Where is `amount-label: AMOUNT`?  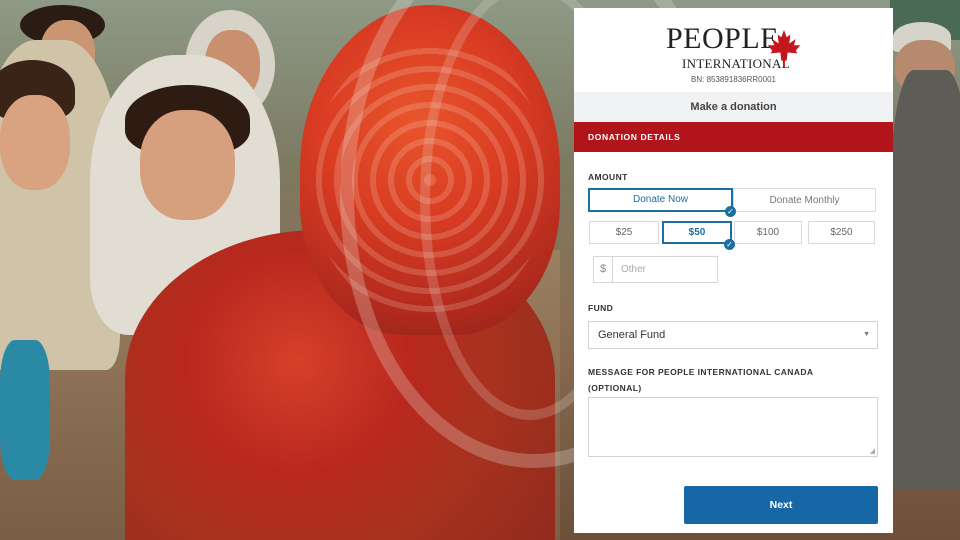
amount-label: AMOUNT is located at coordinates (608, 177).